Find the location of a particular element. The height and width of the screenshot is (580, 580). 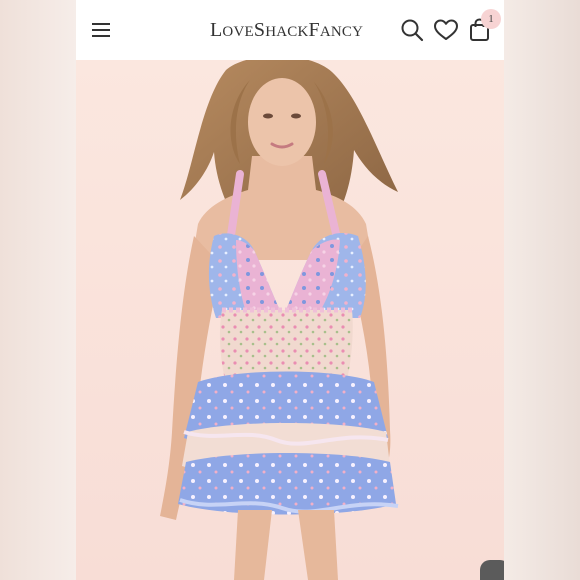

brand-logo: LOVESHACKFANCY is located at coordinates (292, 30).